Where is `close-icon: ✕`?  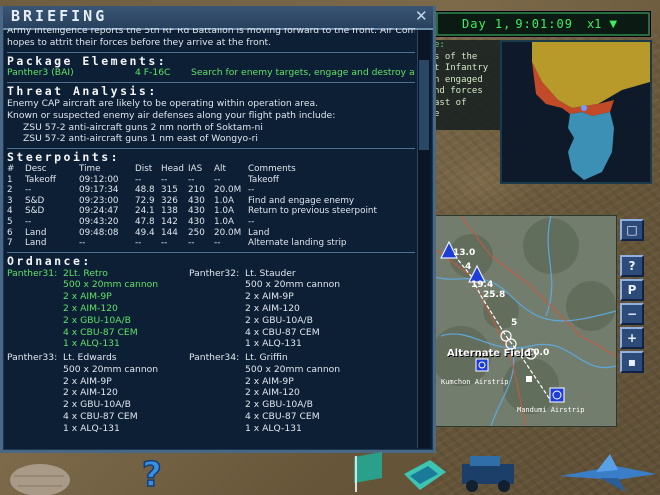
close-icon: ✕ is located at coordinates (421, 16).